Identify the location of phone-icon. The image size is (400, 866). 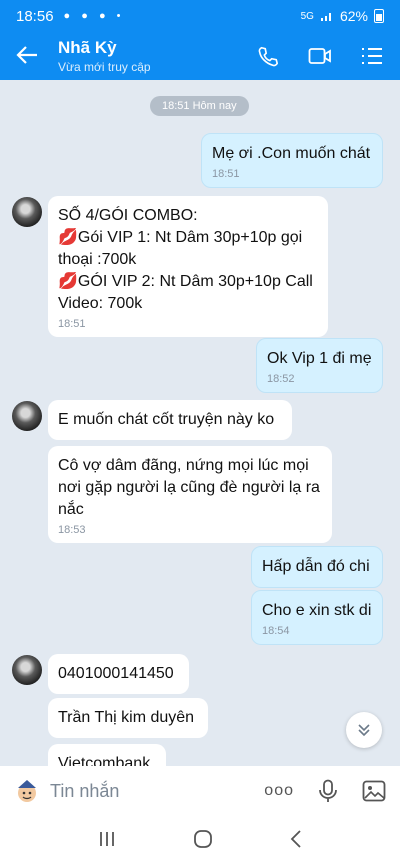
(268, 56).